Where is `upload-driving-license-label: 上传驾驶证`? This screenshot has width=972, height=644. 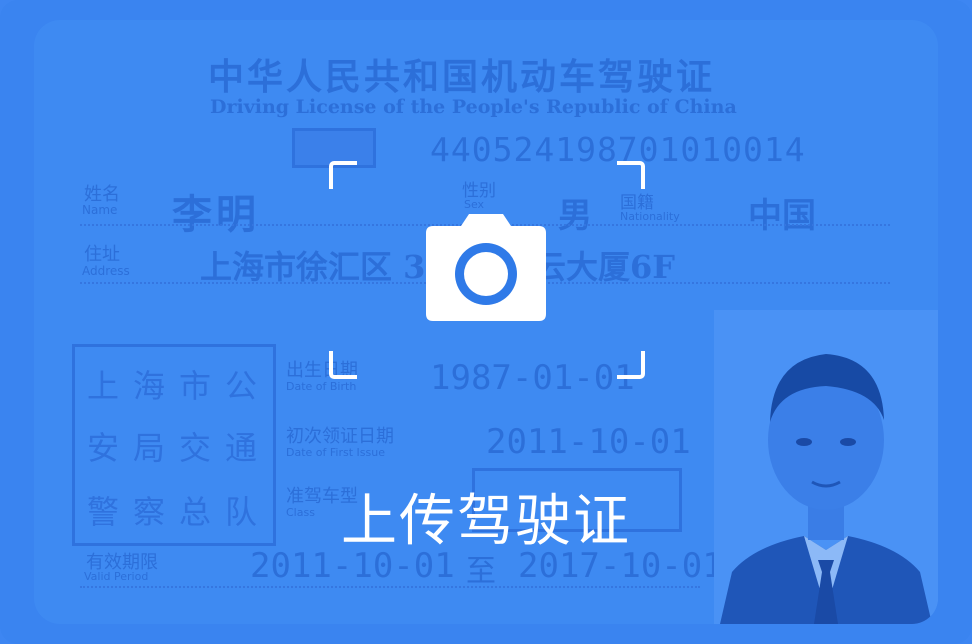
upload-driving-license-label: 上传驾驶证 is located at coordinates (486, 521).